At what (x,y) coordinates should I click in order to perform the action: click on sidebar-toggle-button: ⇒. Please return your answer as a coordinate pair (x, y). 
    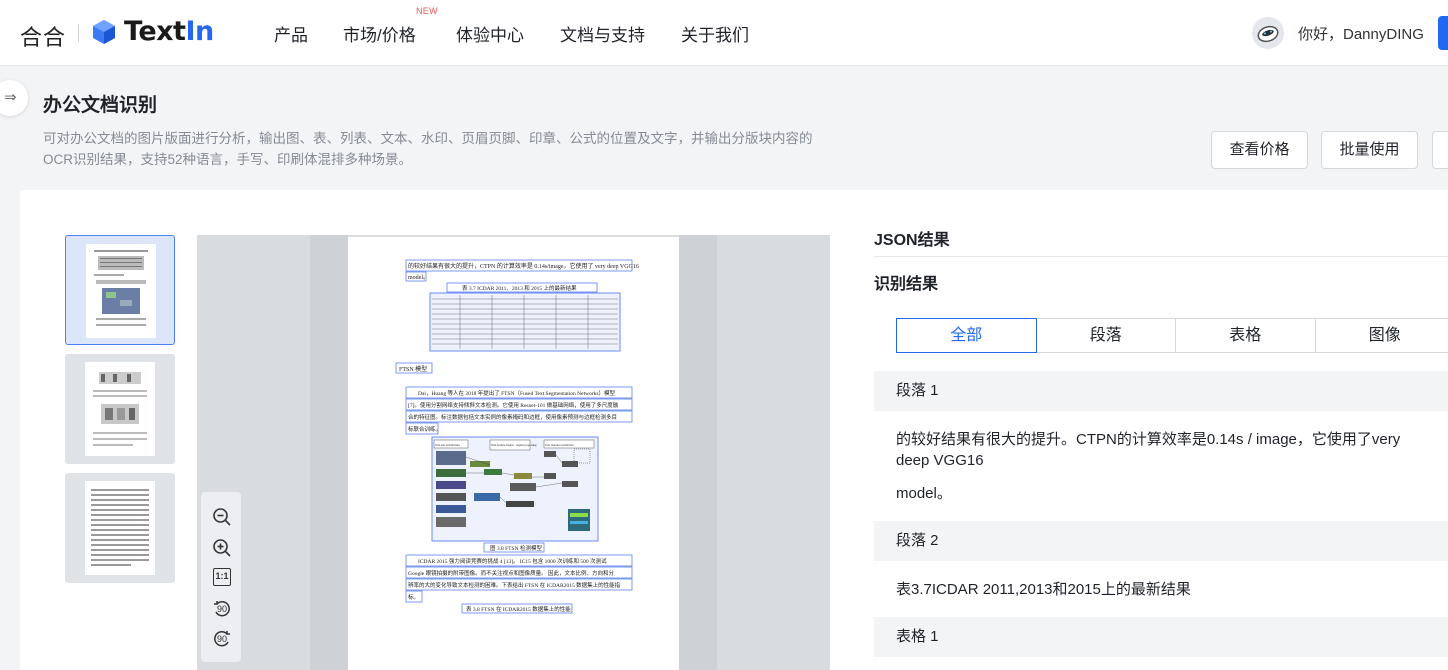
    Looking at the image, I should click on (14, 98).